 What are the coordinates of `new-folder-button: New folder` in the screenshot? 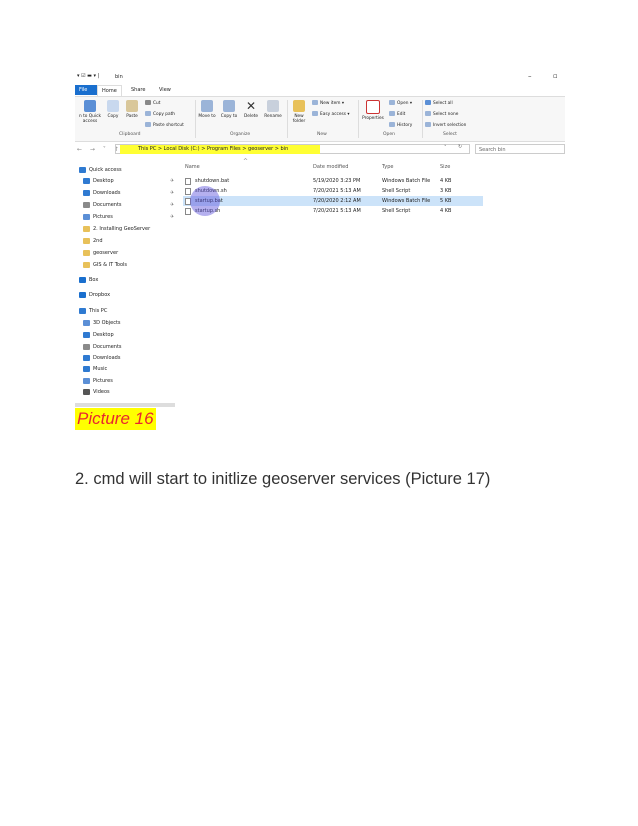 It's located at (299, 112).